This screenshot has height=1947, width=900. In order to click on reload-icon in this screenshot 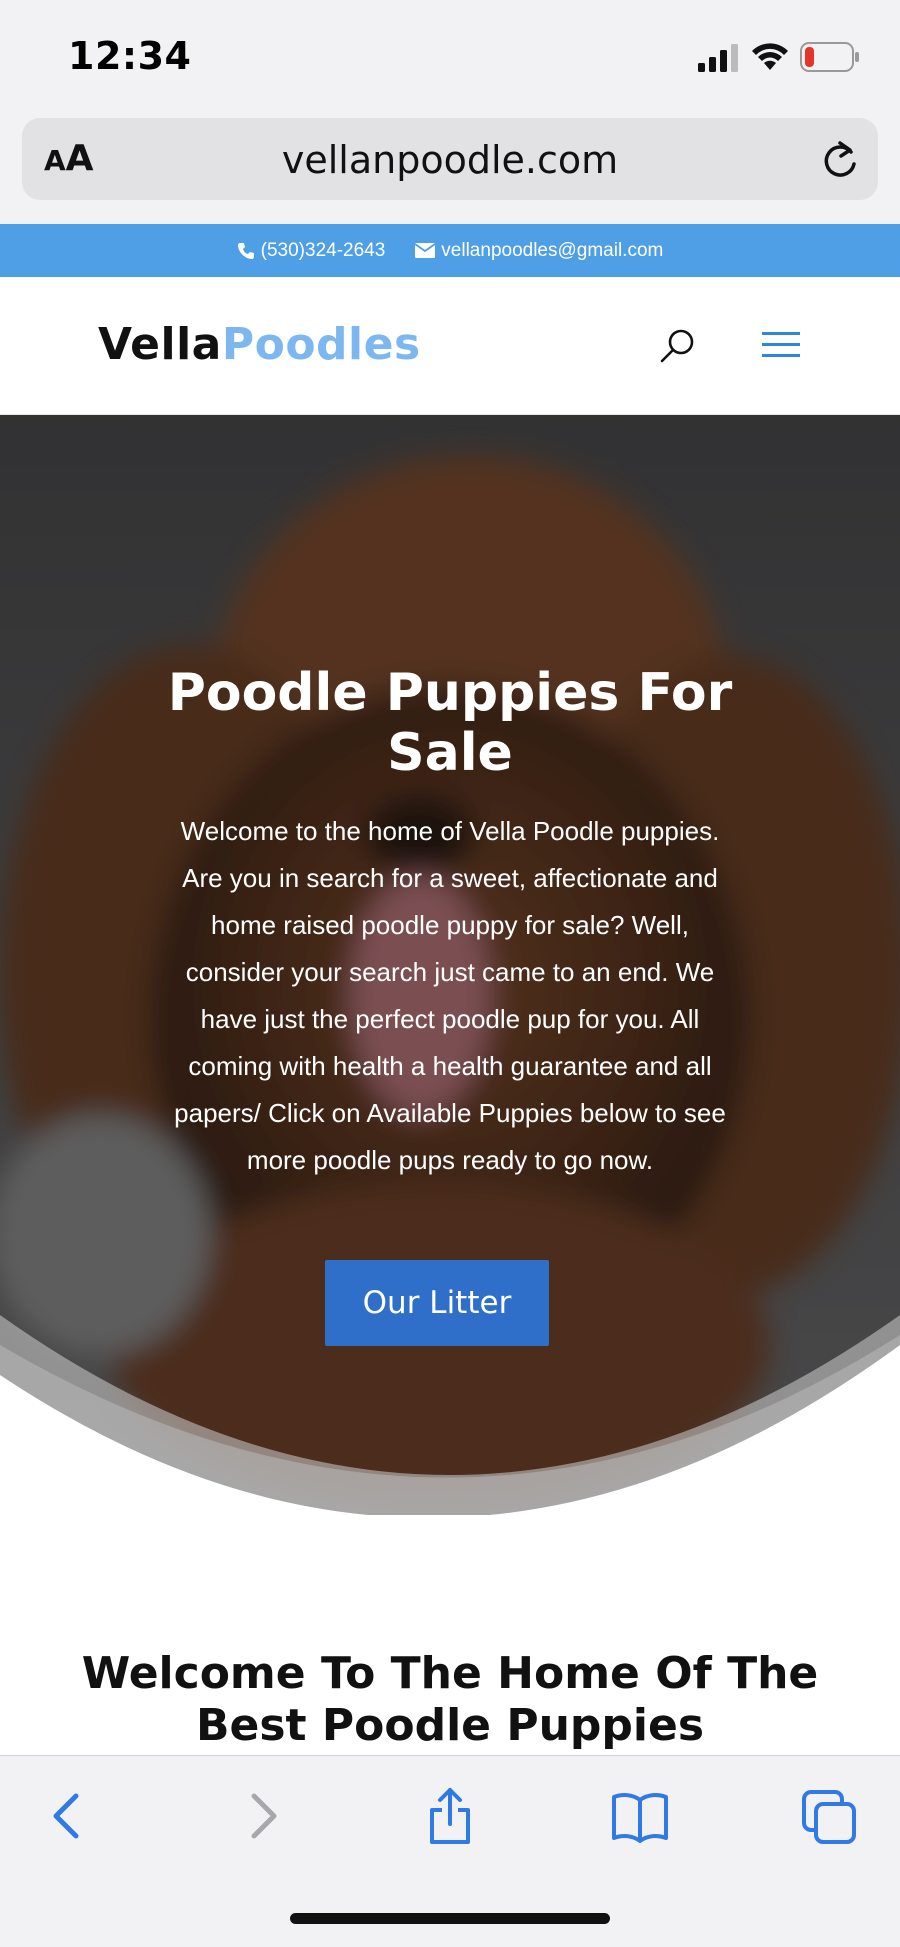, I will do `click(840, 159)`.